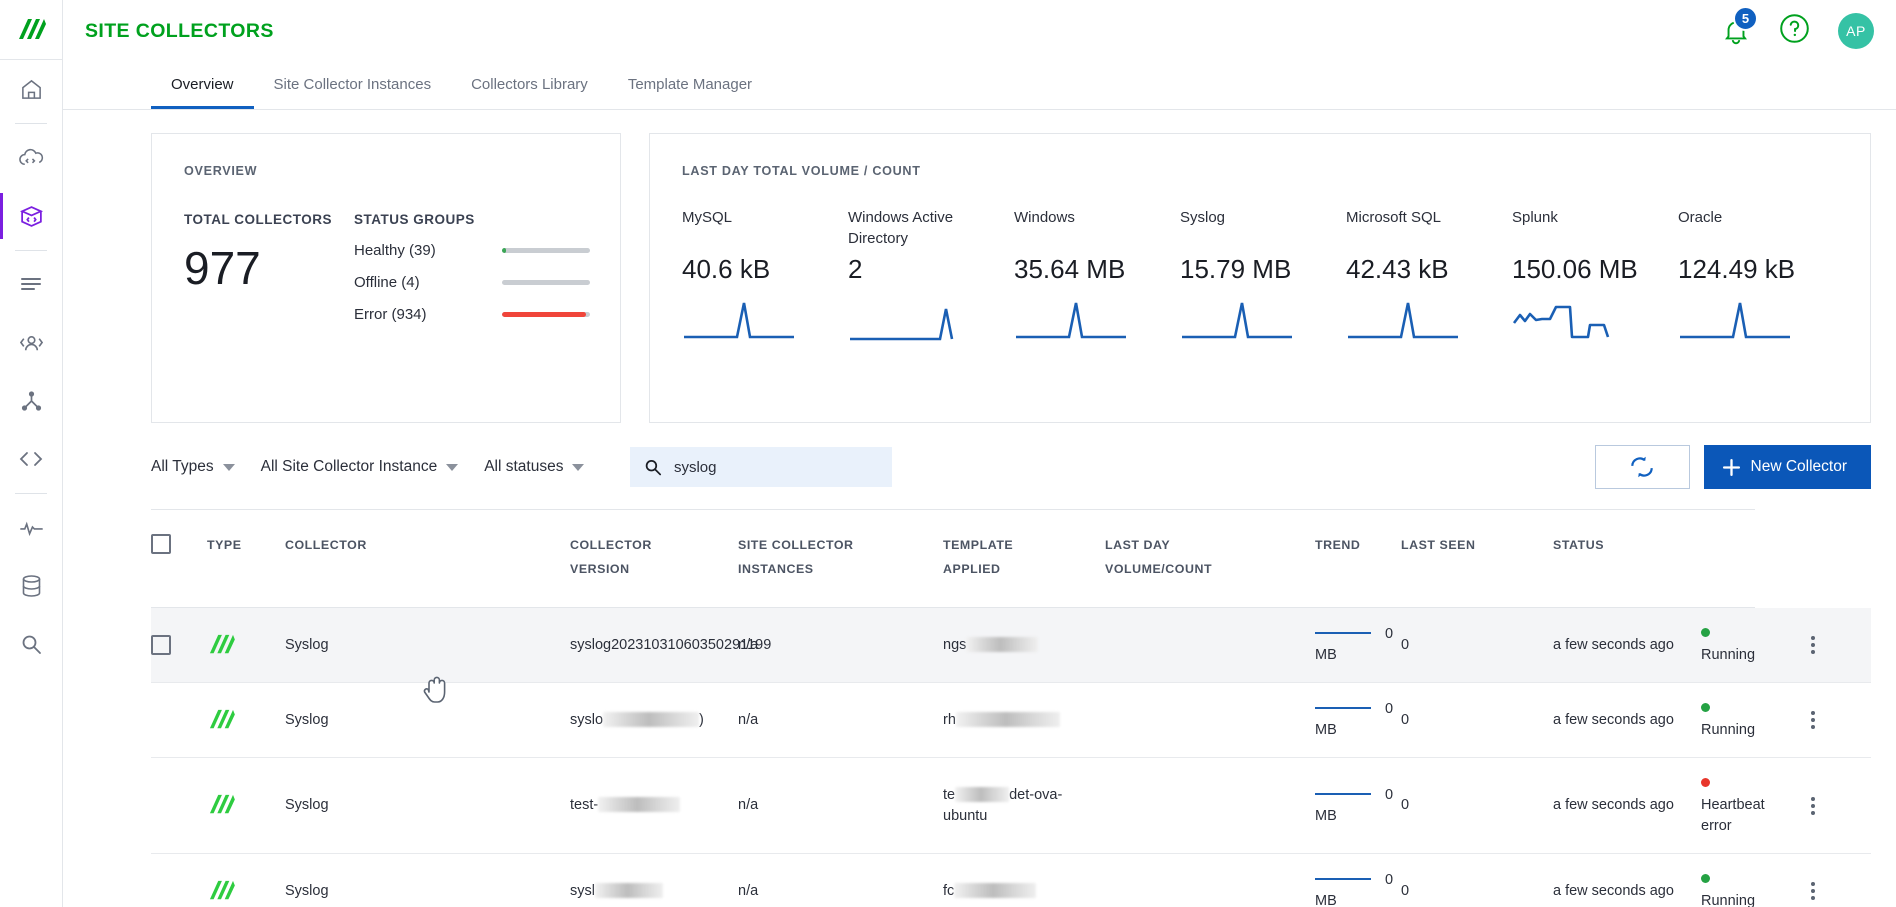 The image size is (1896, 907). I want to click on collector-logo-icon, so click(221, 805).